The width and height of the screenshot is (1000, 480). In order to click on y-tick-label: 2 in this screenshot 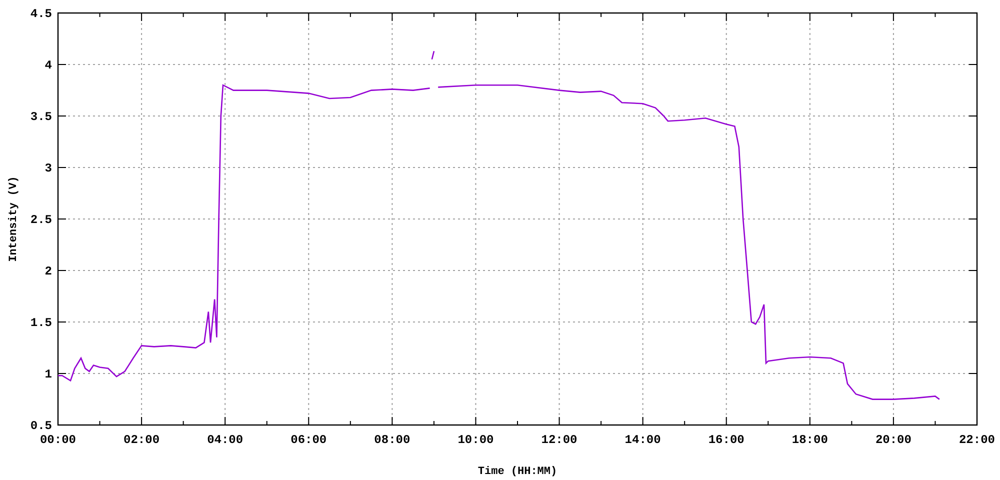, I will do `click(48, 271)`.